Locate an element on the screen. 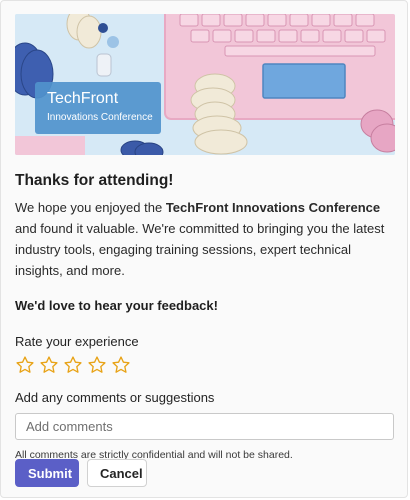 The width and height of the screenshot is (410, 500). star-rating is located at coordinates (207, 365).